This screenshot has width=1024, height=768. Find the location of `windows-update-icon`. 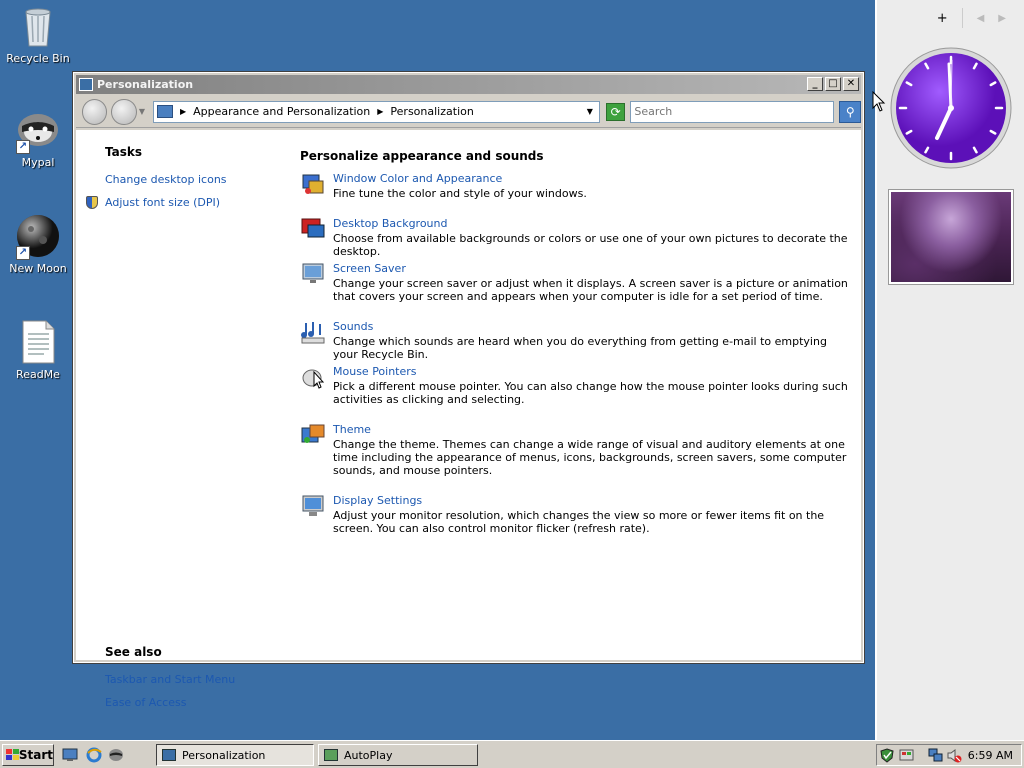

windows-update-icon is located at coordinates (906, 755).